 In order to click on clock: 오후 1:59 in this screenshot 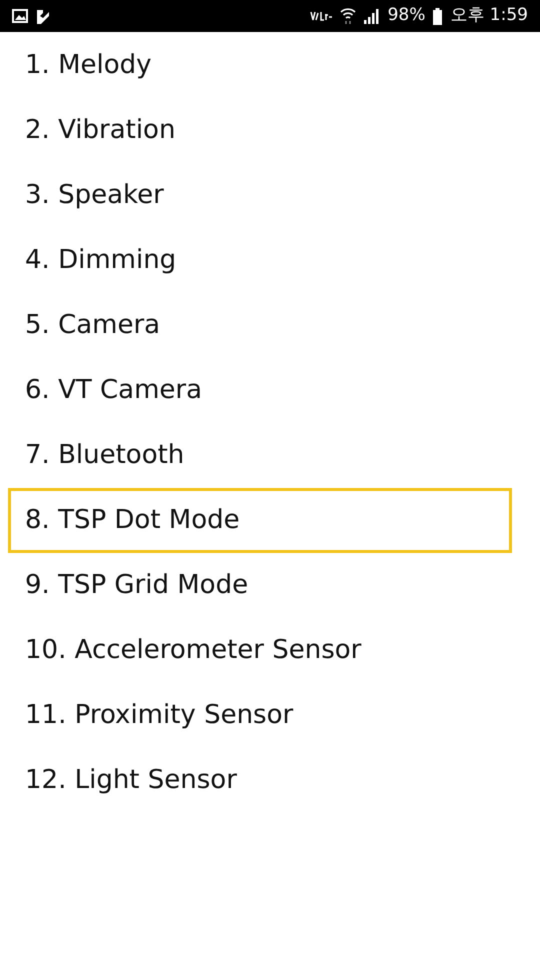, I will do `click(489, 16)`.